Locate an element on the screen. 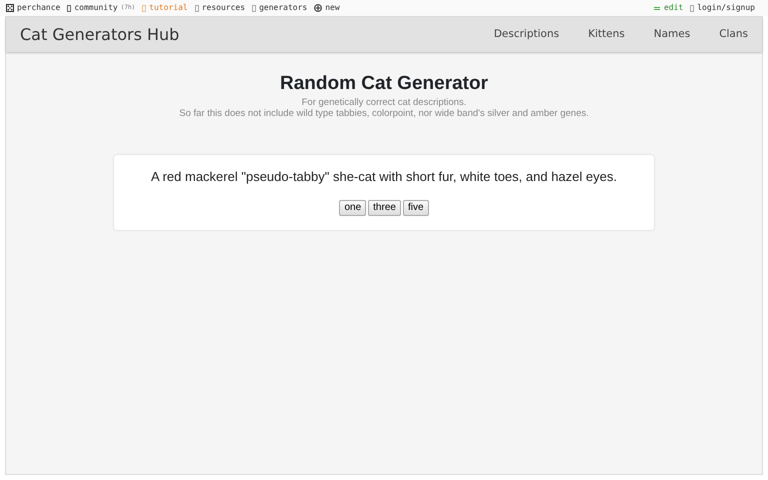 The height and width of the screenshot is (480, 768). subtitle-line: So far this does not include wild type tabbies, colorpoint, nor wide band's silver and amber genes. is located at coordinates (384, 114).